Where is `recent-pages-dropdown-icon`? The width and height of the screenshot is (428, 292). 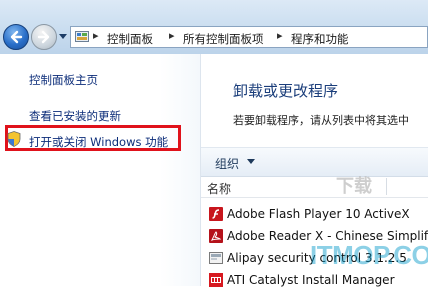 recent-pages-dropdown-icon is located at coordinates (63, 37).